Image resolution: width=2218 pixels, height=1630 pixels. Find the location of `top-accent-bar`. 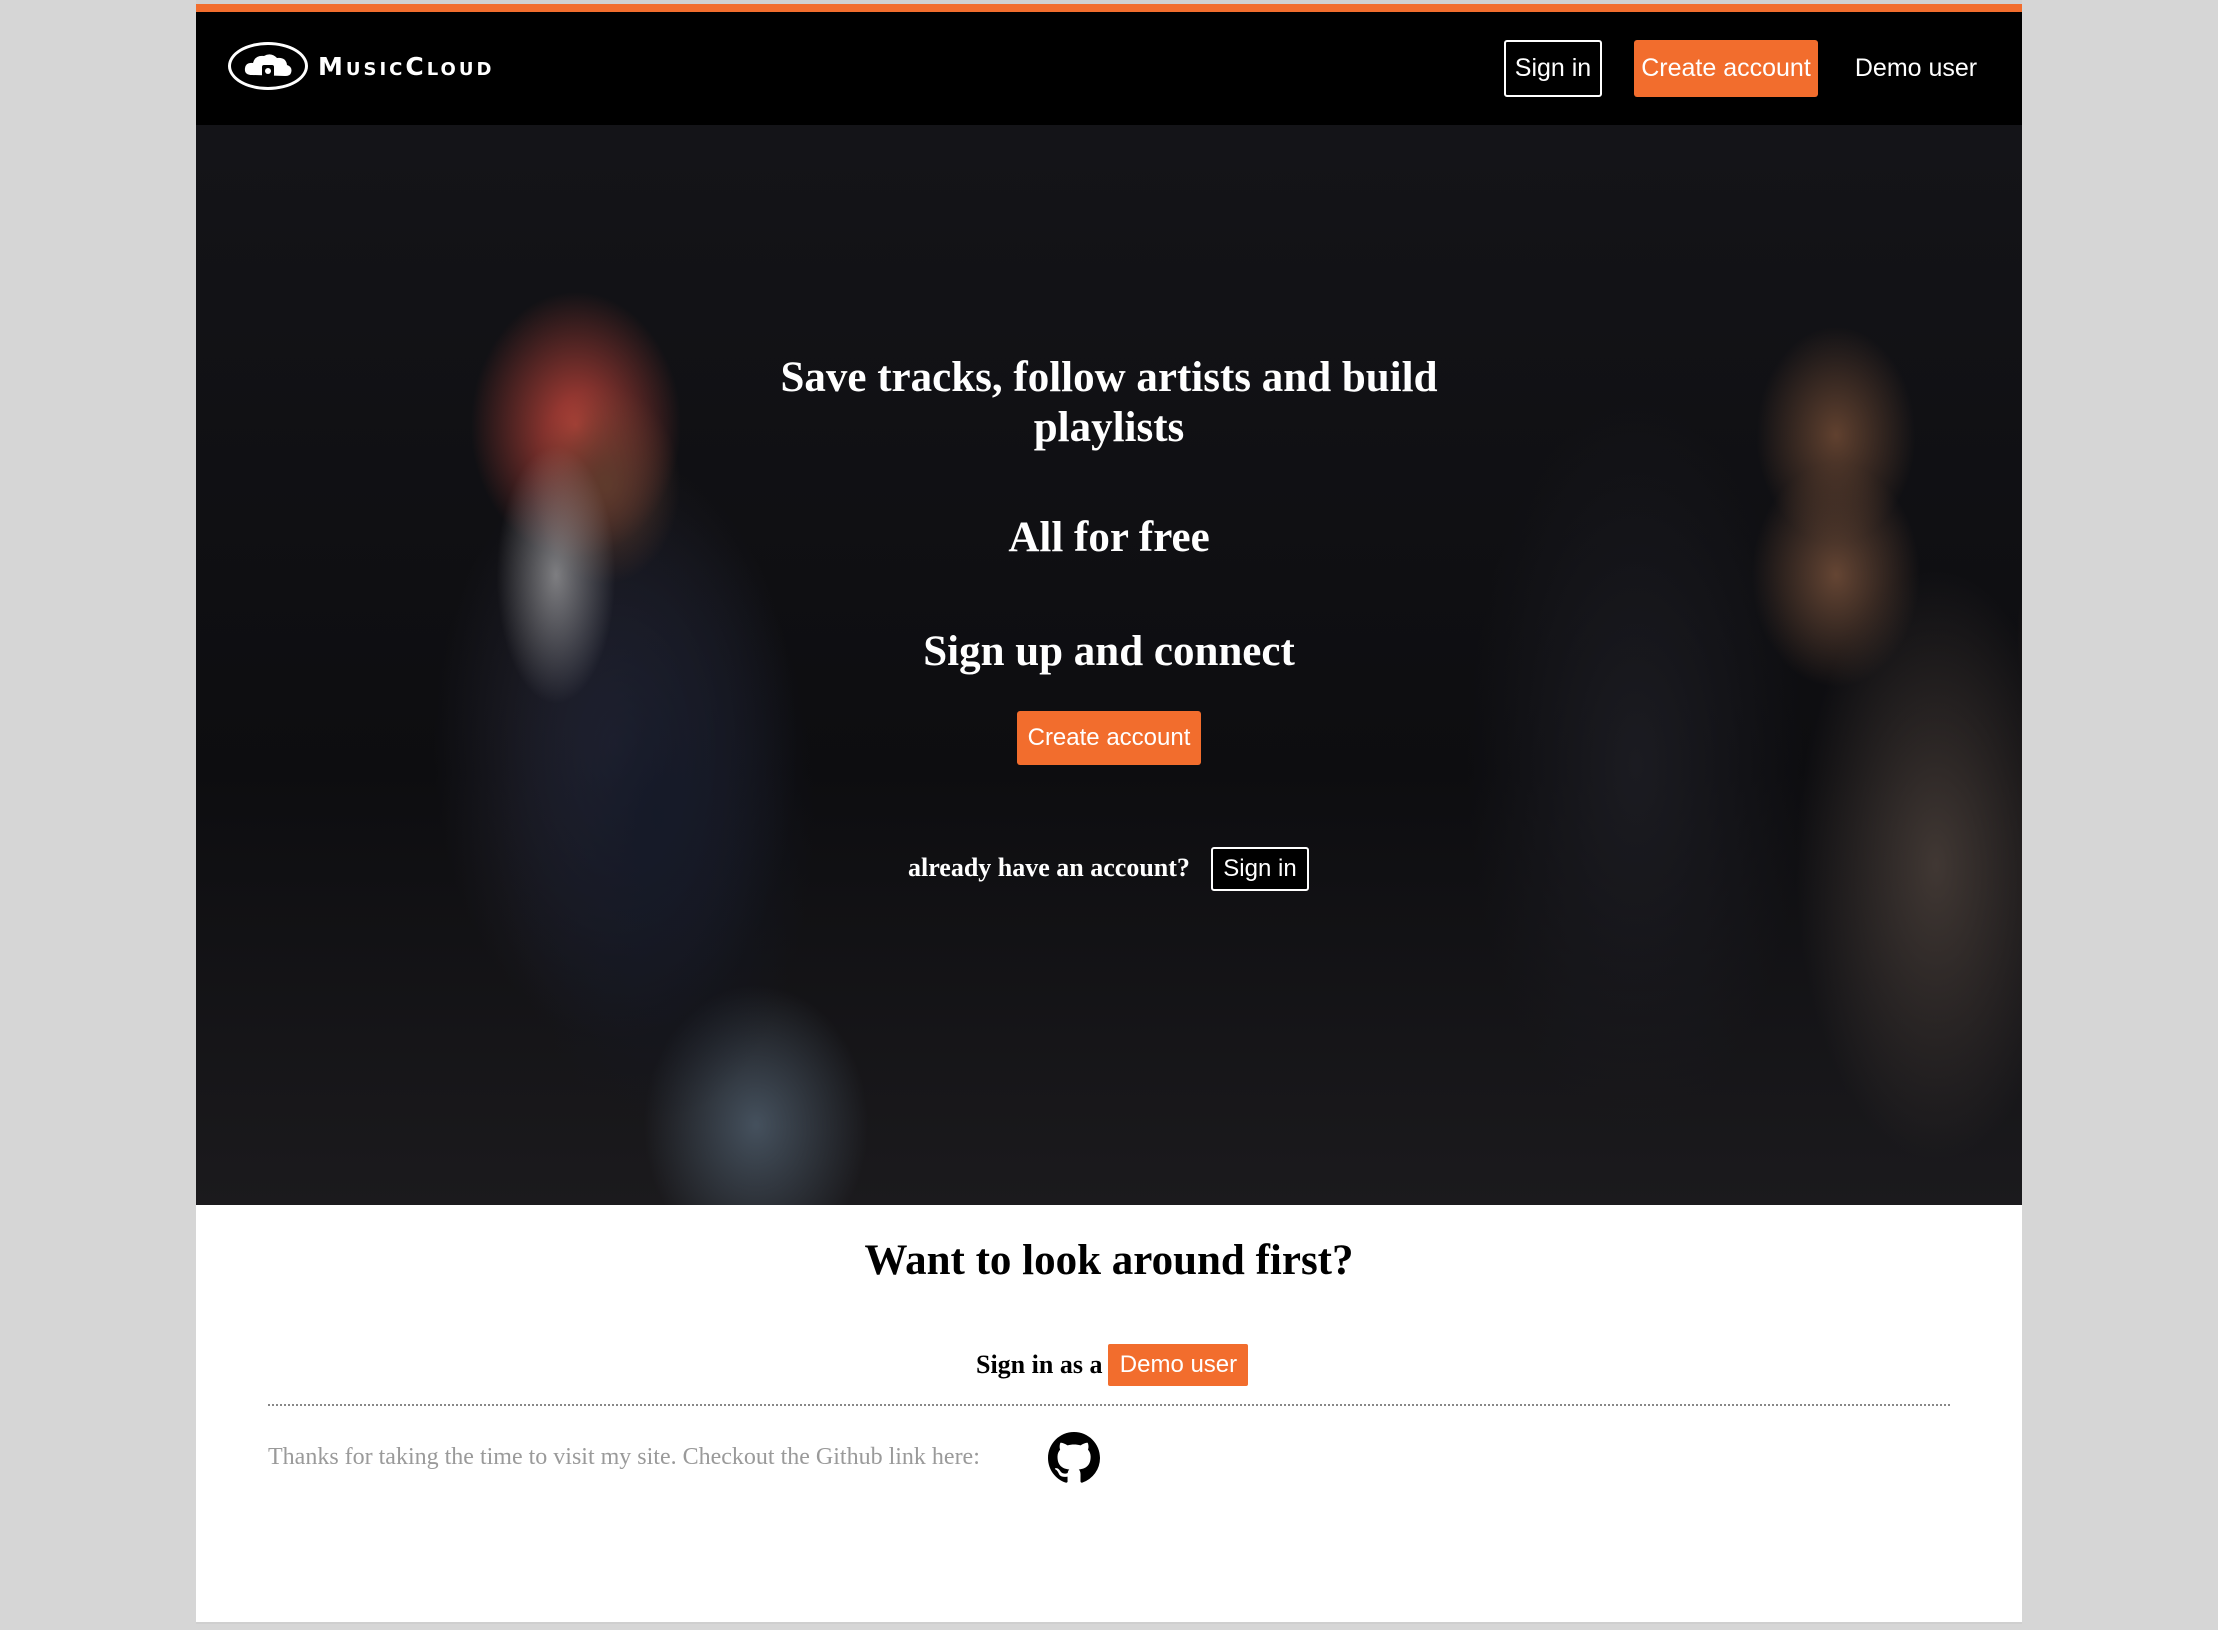

top-accent-bar is located at coordinates (1109, 6).